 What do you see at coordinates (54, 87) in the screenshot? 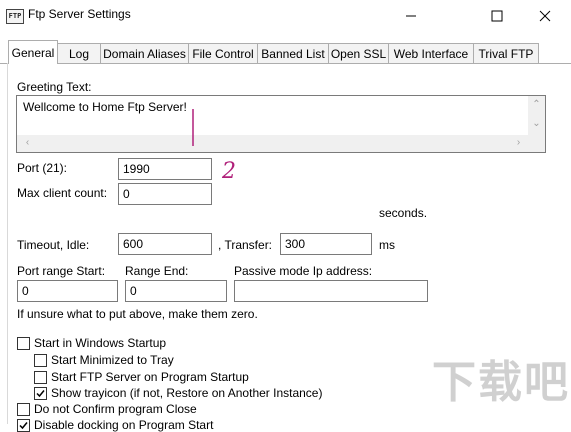
I see `greeting-label: Greeting Text:` at bounding box center [54, 87].